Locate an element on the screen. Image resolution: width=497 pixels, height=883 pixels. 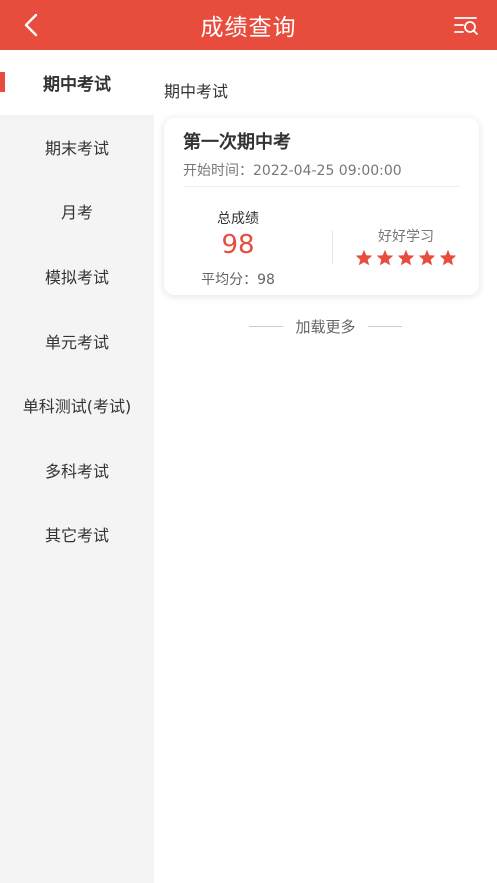
sidebar-item-label: 多科考试 is located at coordinates (76, 471).